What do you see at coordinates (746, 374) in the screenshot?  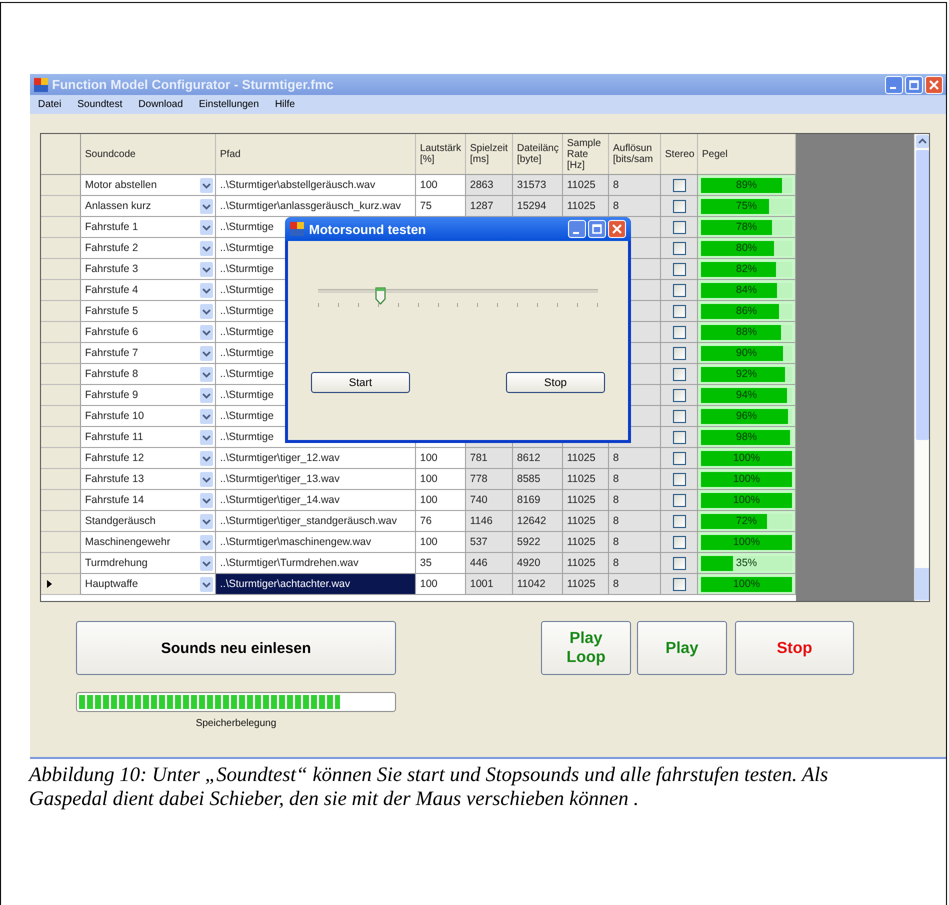 I see `level-text: 92%` at bounding box center [746, 374].